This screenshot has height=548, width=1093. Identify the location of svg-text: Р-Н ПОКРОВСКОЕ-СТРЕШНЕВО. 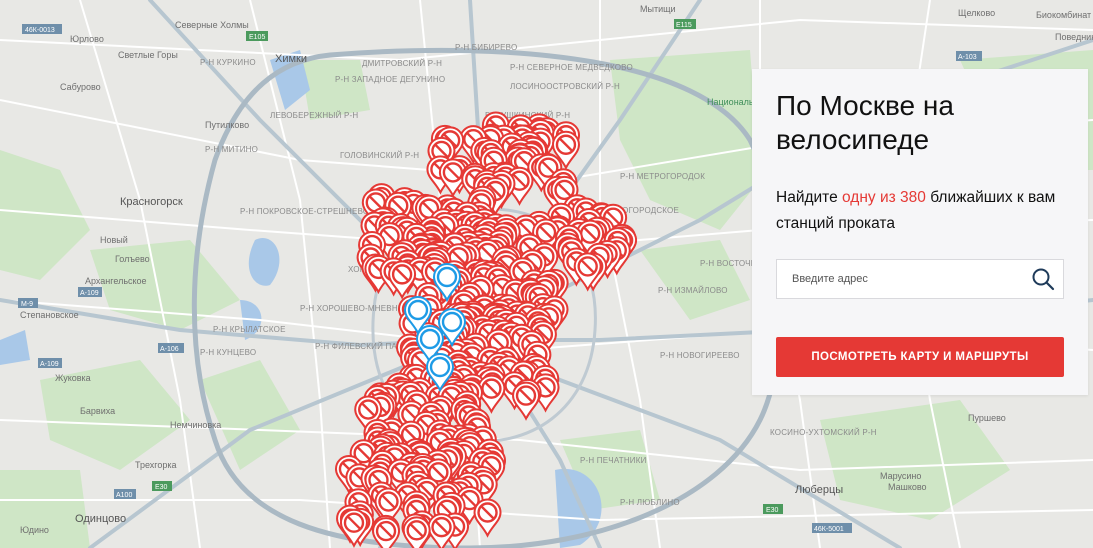
(304, 211).